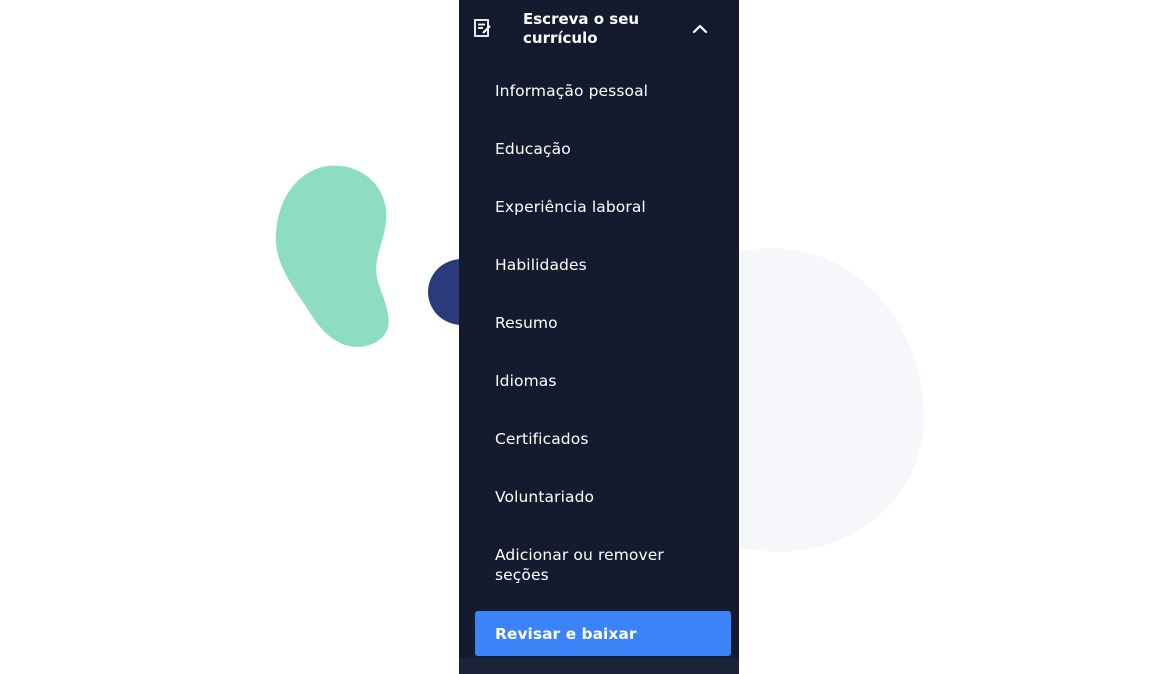 This screenshot has height=674, width=1162. Describe the element at coordinates (599, 323) in the screenshot. I see `sidebar-item-resumo: Resumo` at that location.